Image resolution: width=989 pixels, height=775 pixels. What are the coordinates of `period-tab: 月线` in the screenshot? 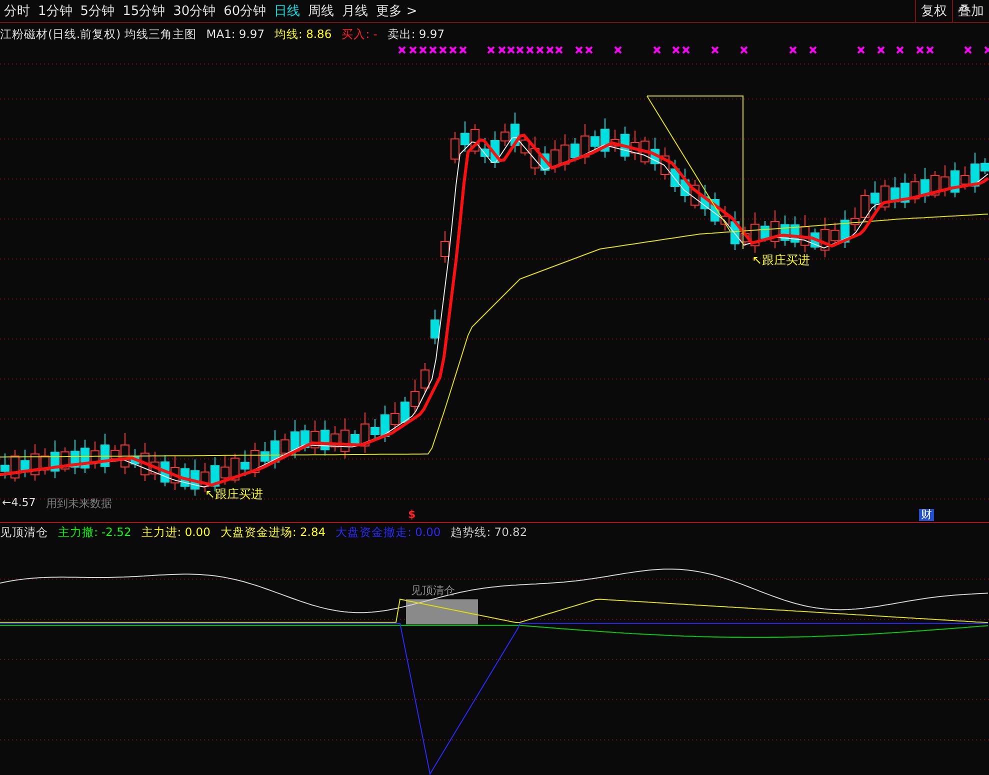 It's located at (355, 11).